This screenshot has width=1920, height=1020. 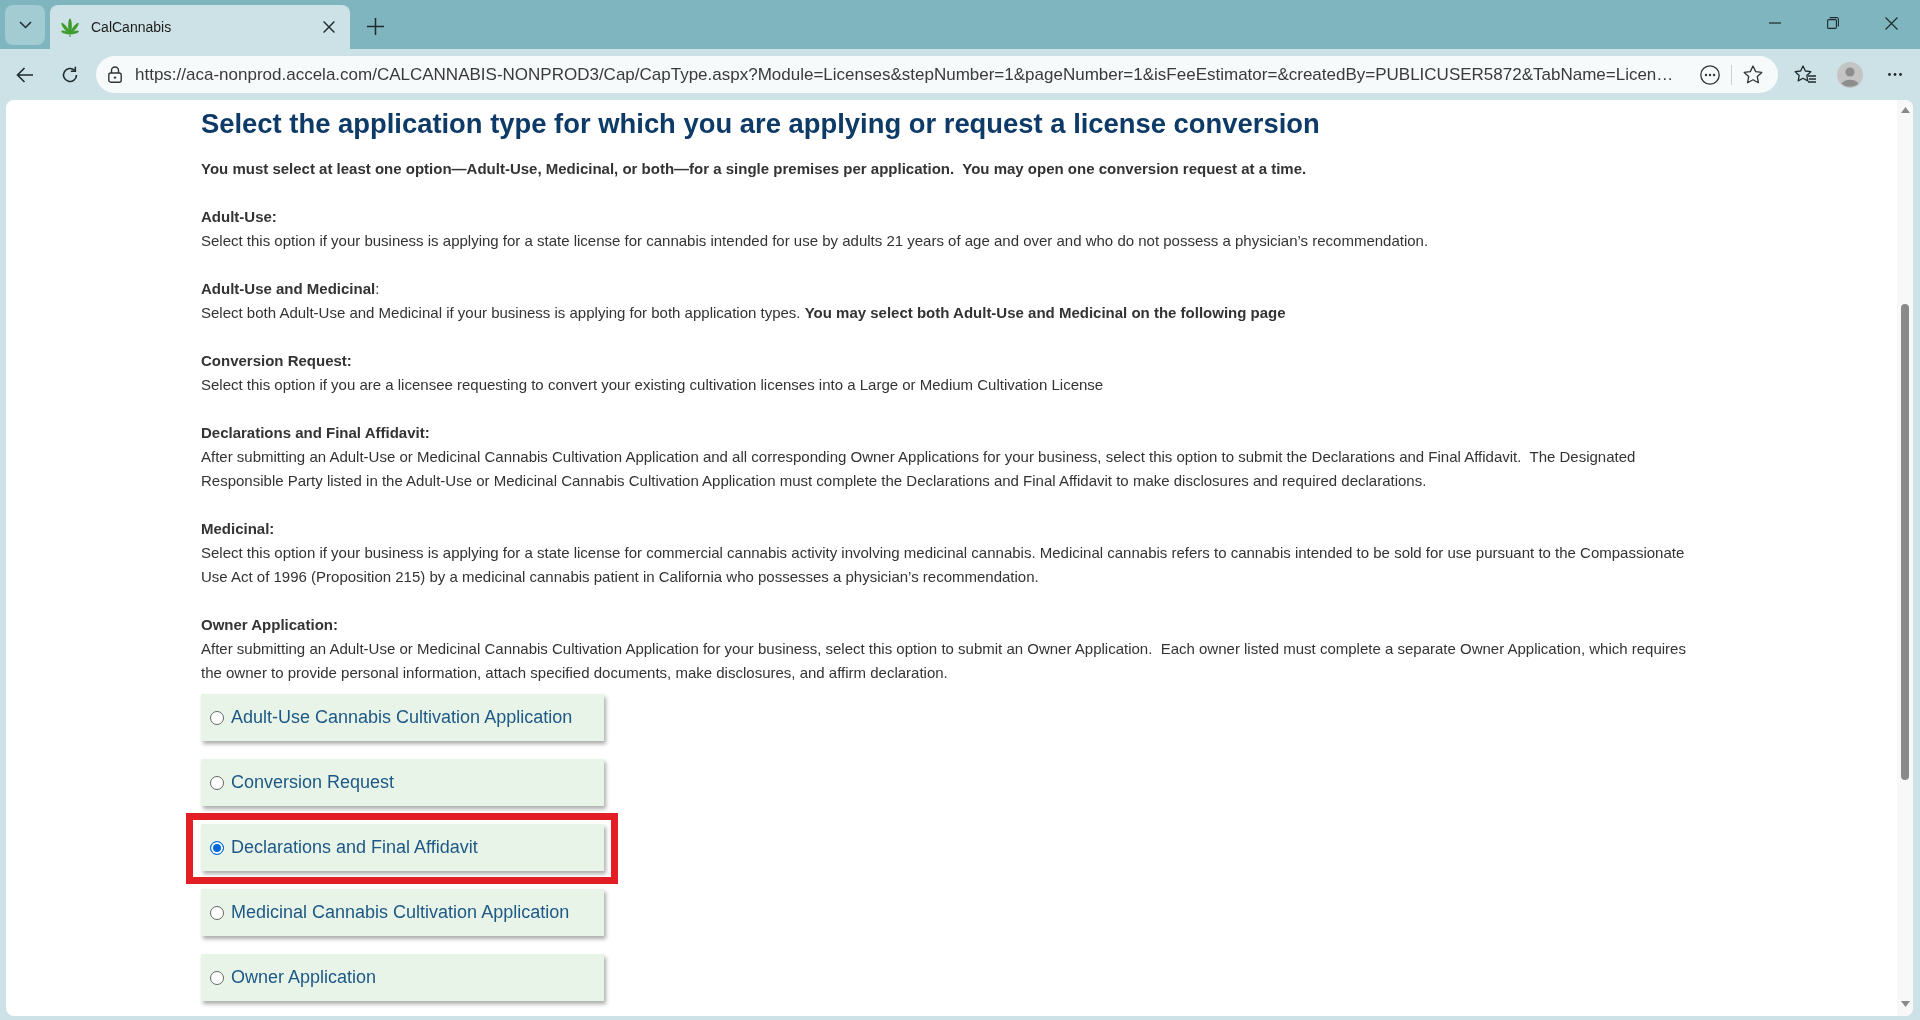 I want to click on section-text: After submitting an Adult-Use or Medicinal Cannabis Cultivation Application for your business, select this option to submit an Owner Application. Each owner listed must complete a separate Owner Application, which requires the owner to provide personal information, attach specified documents, make disclosures, and affirm declaration., so click(x=944, y=661).